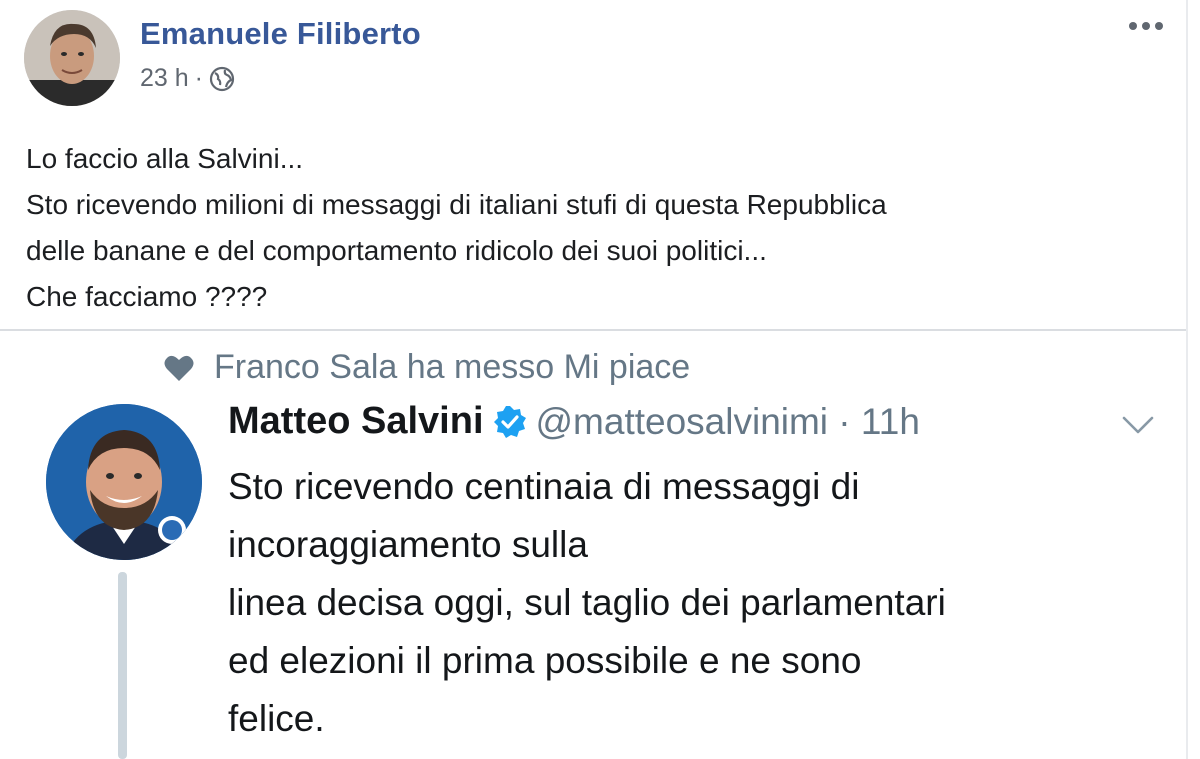 This screenshot has height=759, width=1200. What do you see at coordinates (728, 422) in the screenshot?
I see `tweet-handle-time: @matteosalvinimi · 11h` at bounding box center [728, 422].